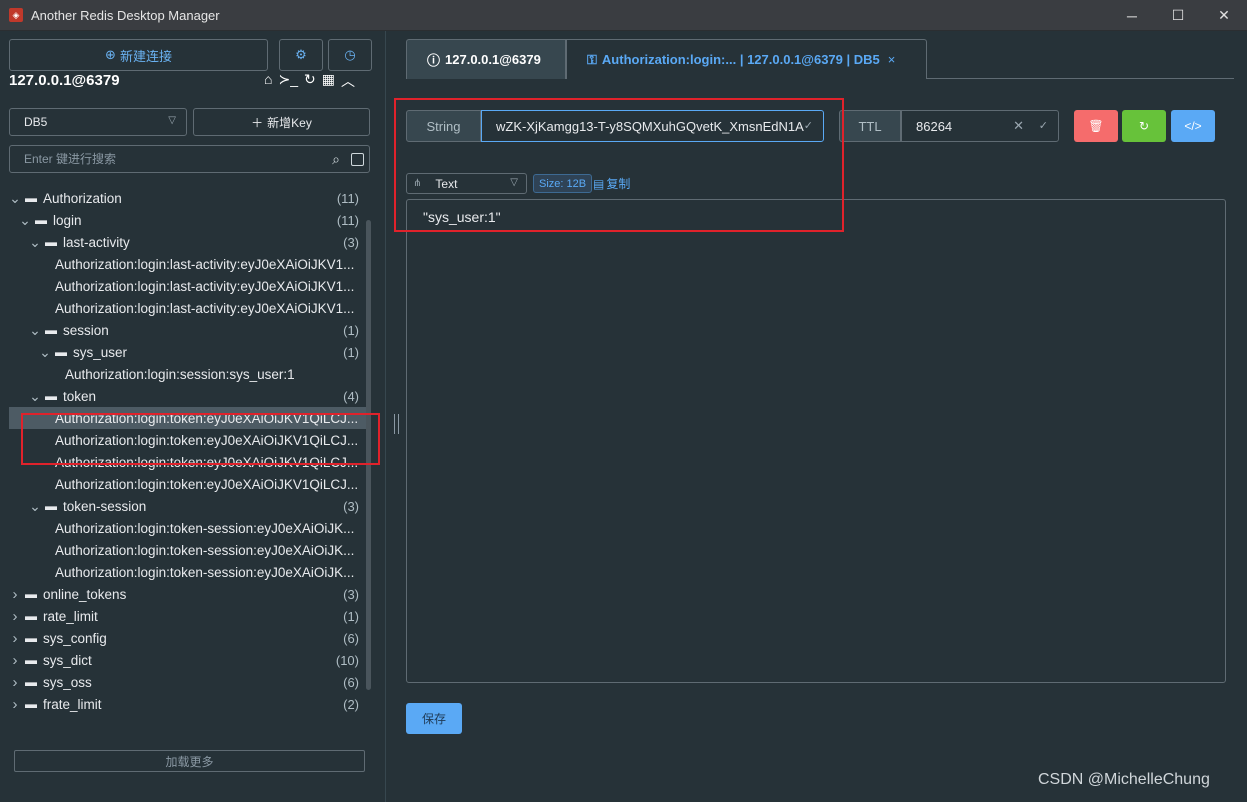 This screenshot has height=802, width=1247. Describe the element at coordinates (189, 352) in the screenshot. I see `tree-folder-item: ⌄ ▬ sys_user (1)` at that location.